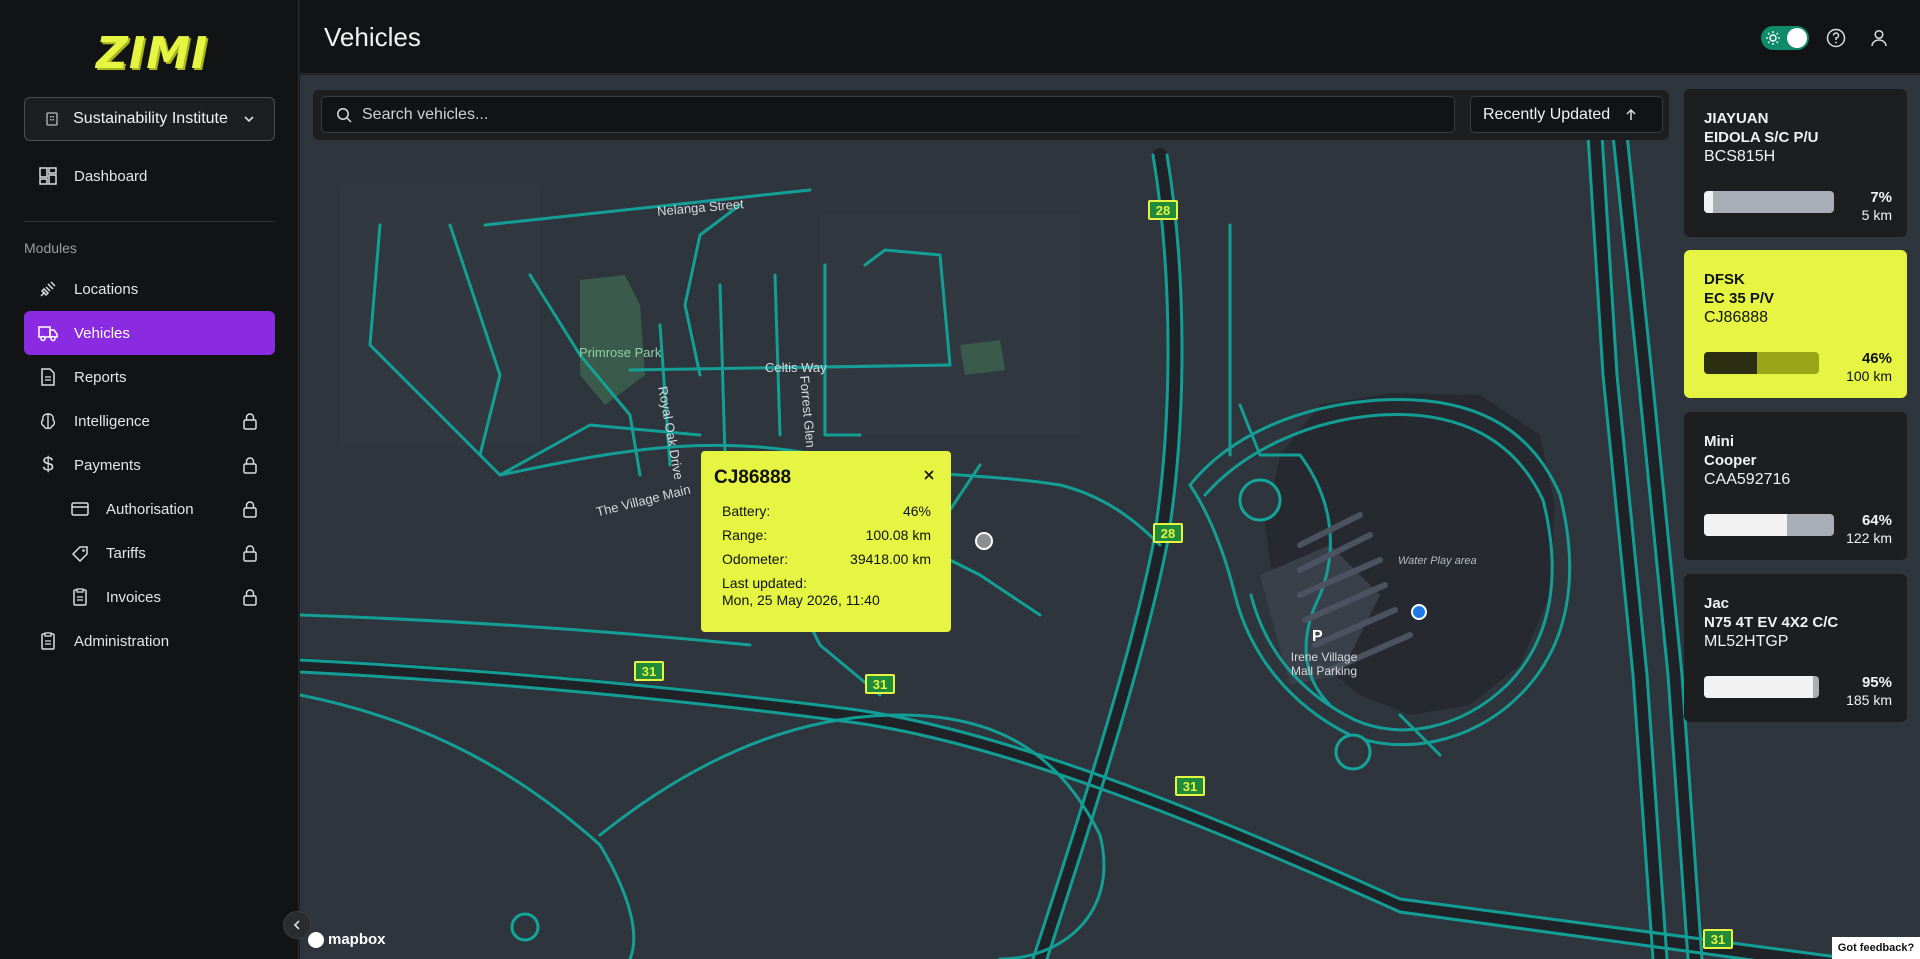 The height and width of the screenshot is (959, 1920). I want to click on mapbox-logo: mapbox, so click(347, 939).